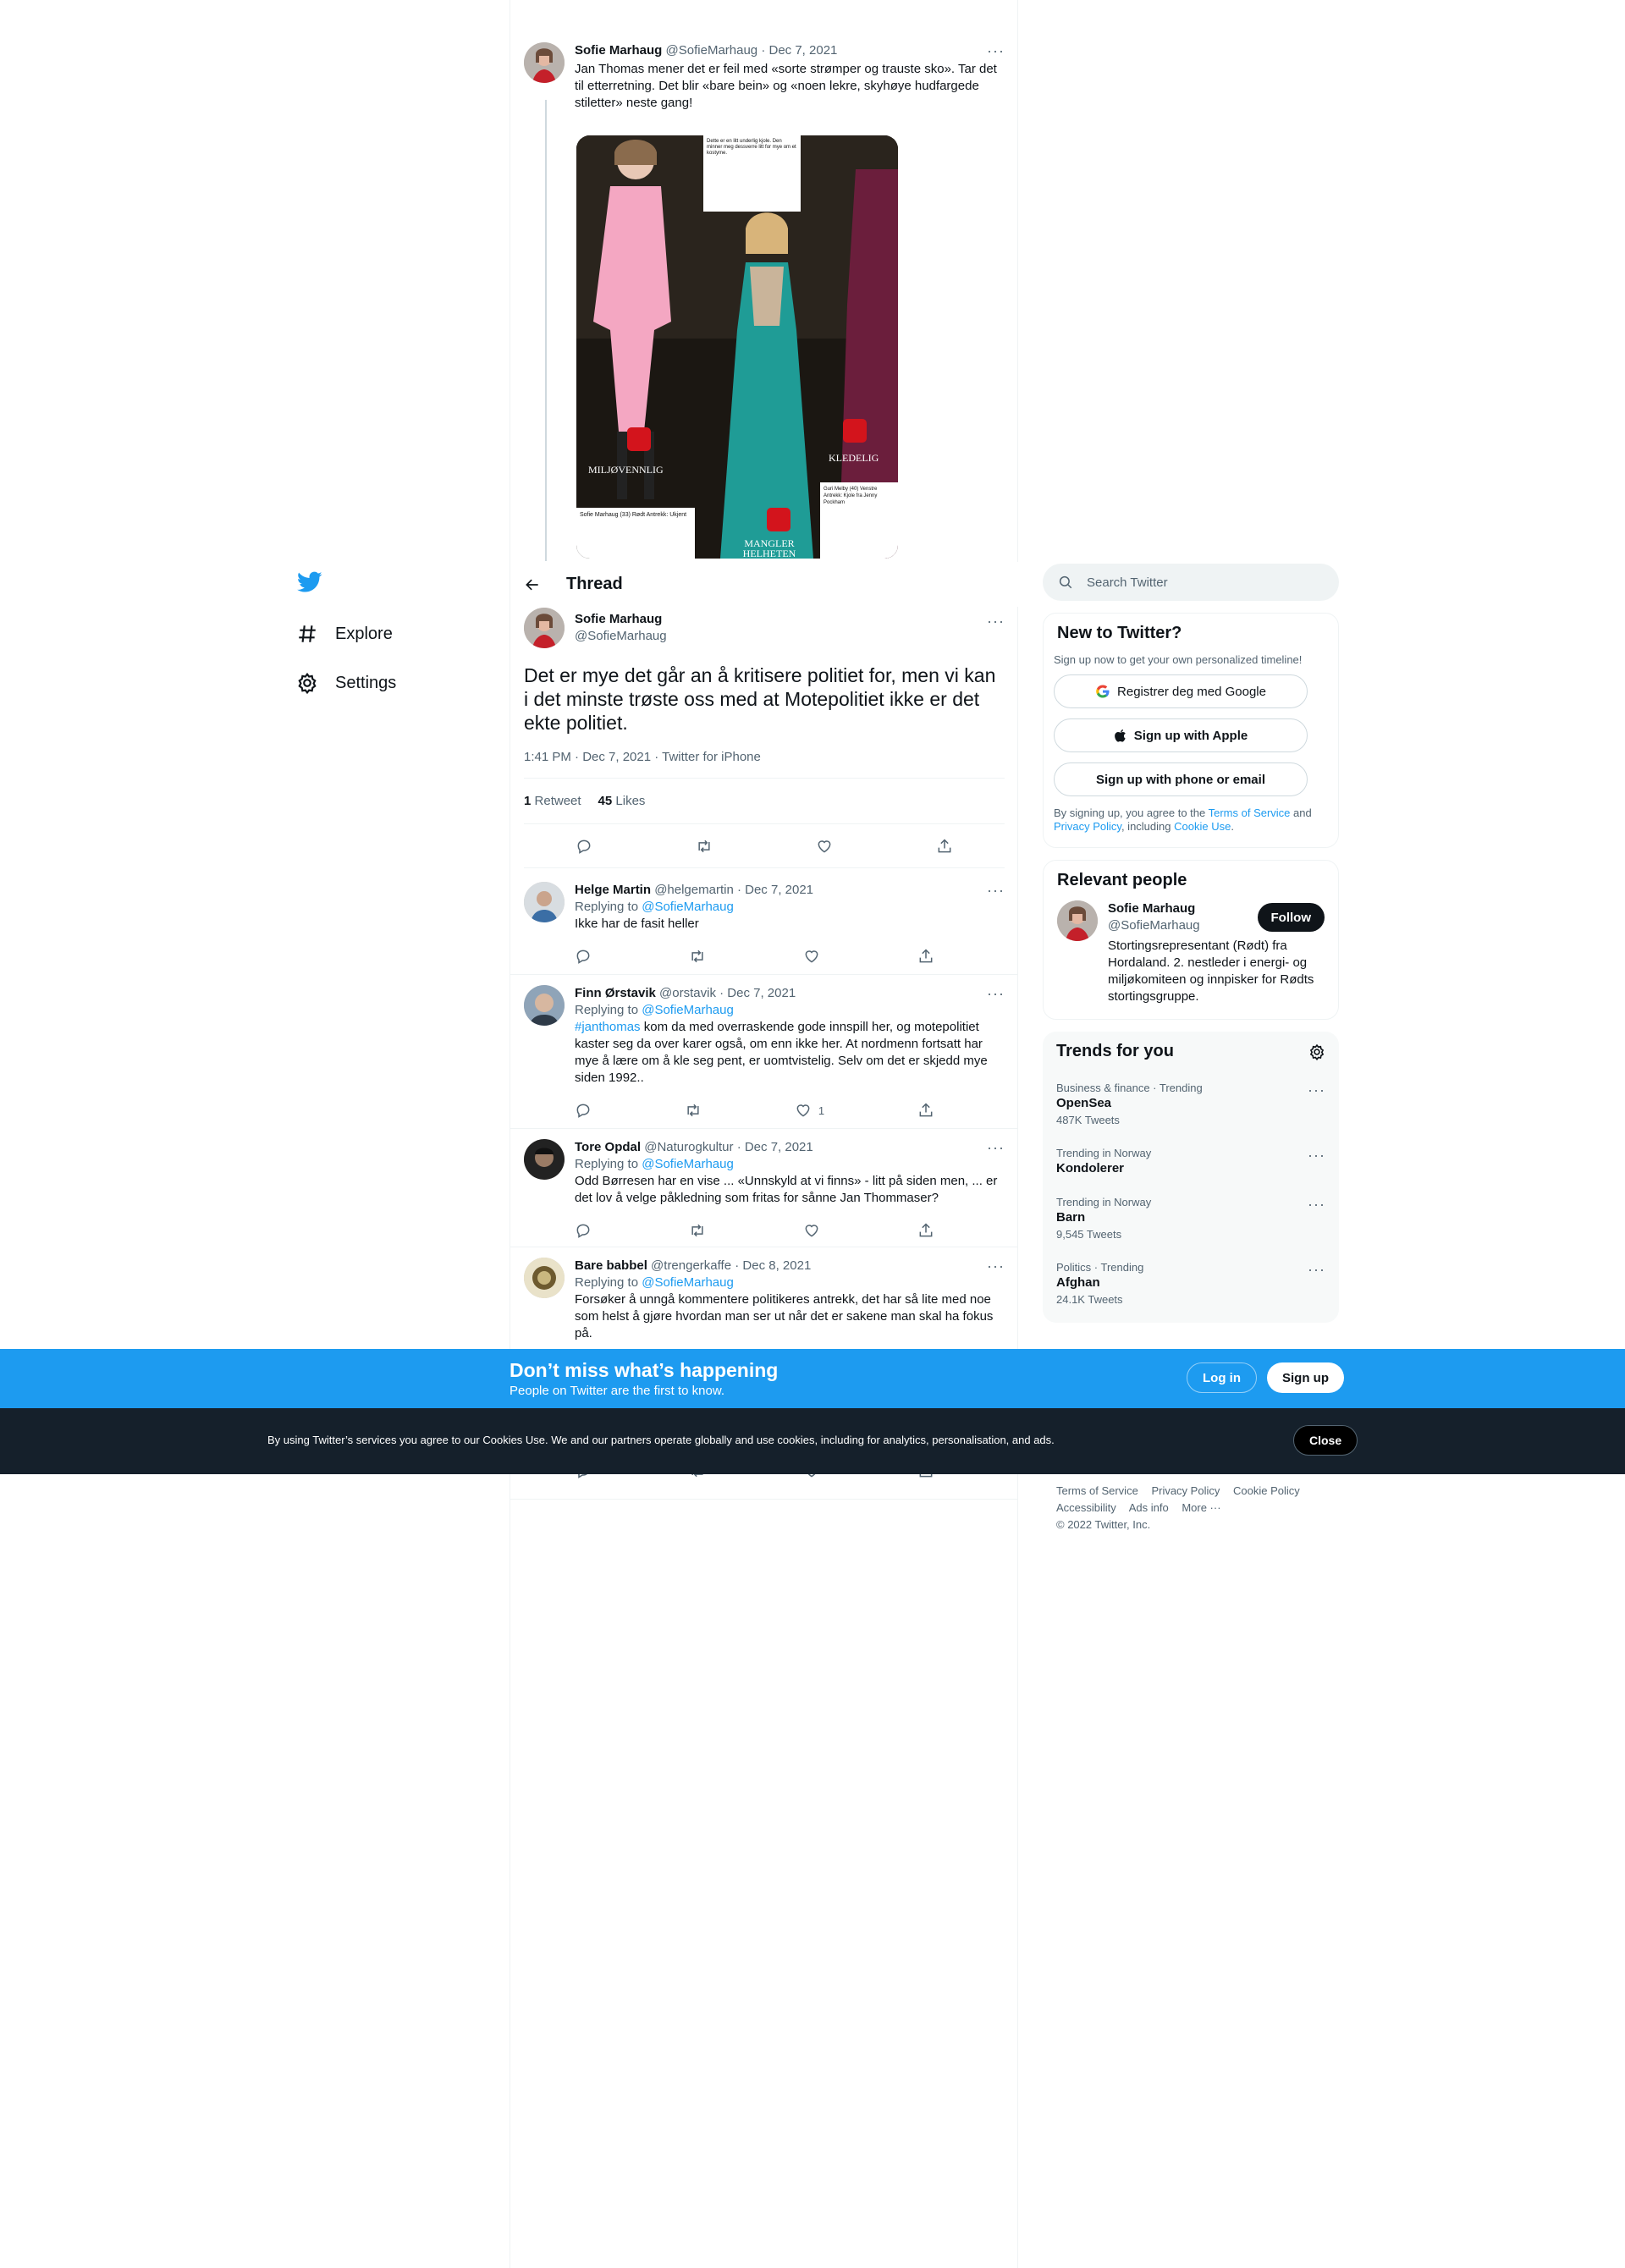 Image resolution: width=1625 pixels, height=2268 pixels. I want to click on phone-signup-button: Sign up with phone or email, so click(1181, 779).